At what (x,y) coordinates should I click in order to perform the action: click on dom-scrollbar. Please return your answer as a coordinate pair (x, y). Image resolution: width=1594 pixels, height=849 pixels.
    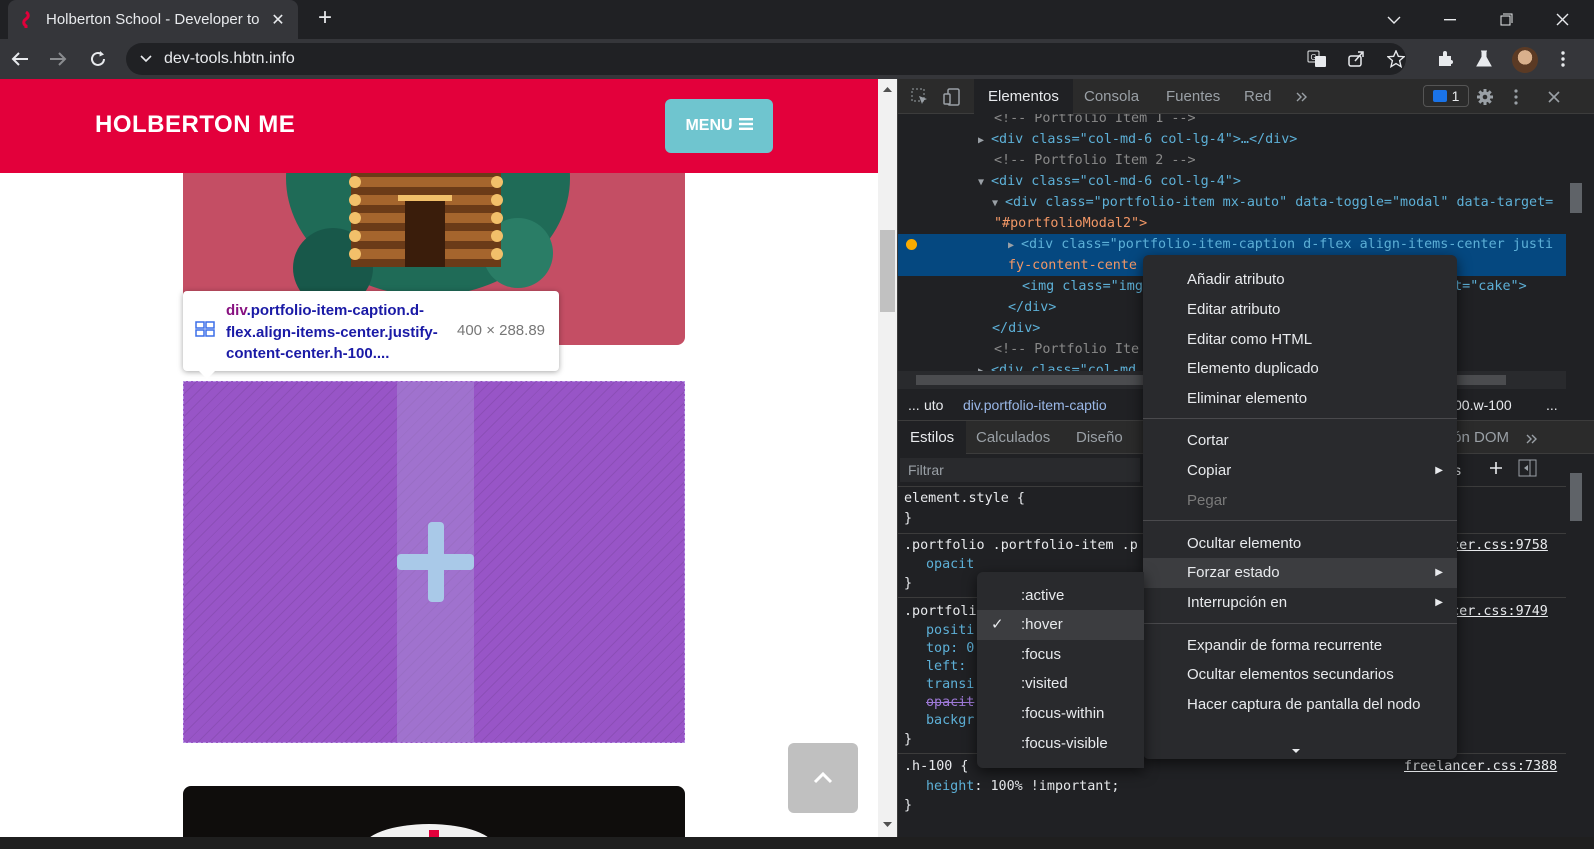
    Looking at the image, I should click on (1575, 243).